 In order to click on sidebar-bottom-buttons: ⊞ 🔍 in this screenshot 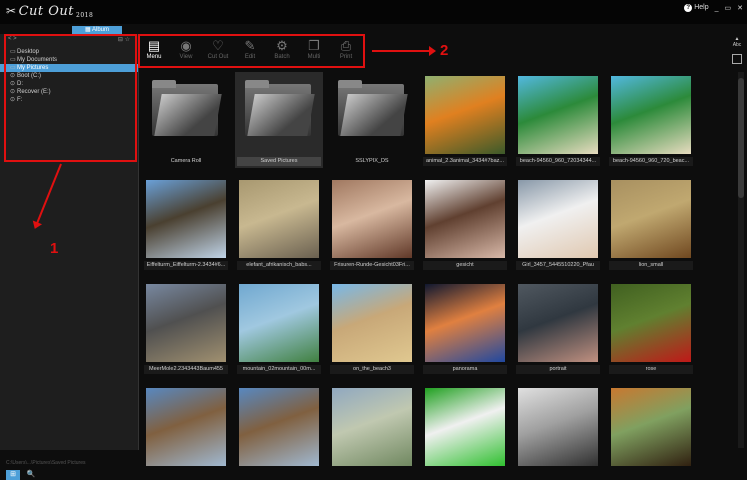, I will do `click(22, 475)`.